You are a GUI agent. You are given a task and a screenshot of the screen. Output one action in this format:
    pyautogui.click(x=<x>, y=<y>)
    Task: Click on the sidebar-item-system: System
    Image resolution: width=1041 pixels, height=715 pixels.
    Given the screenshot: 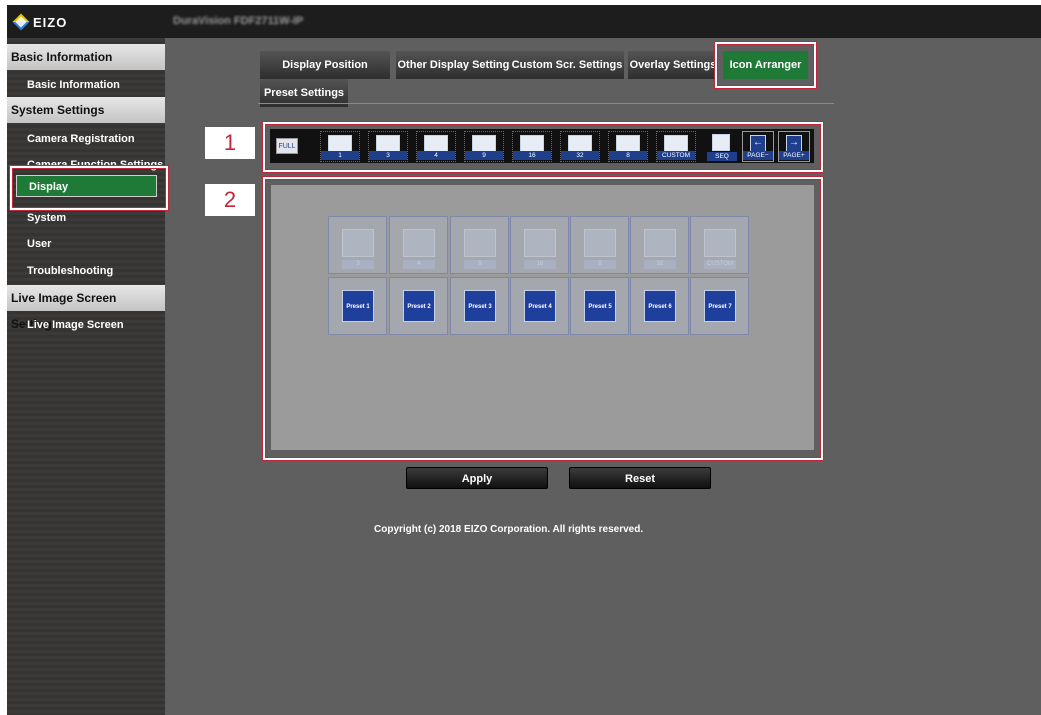 What is the action you would take?
    pyautogui.click(x=46, y=218)
    